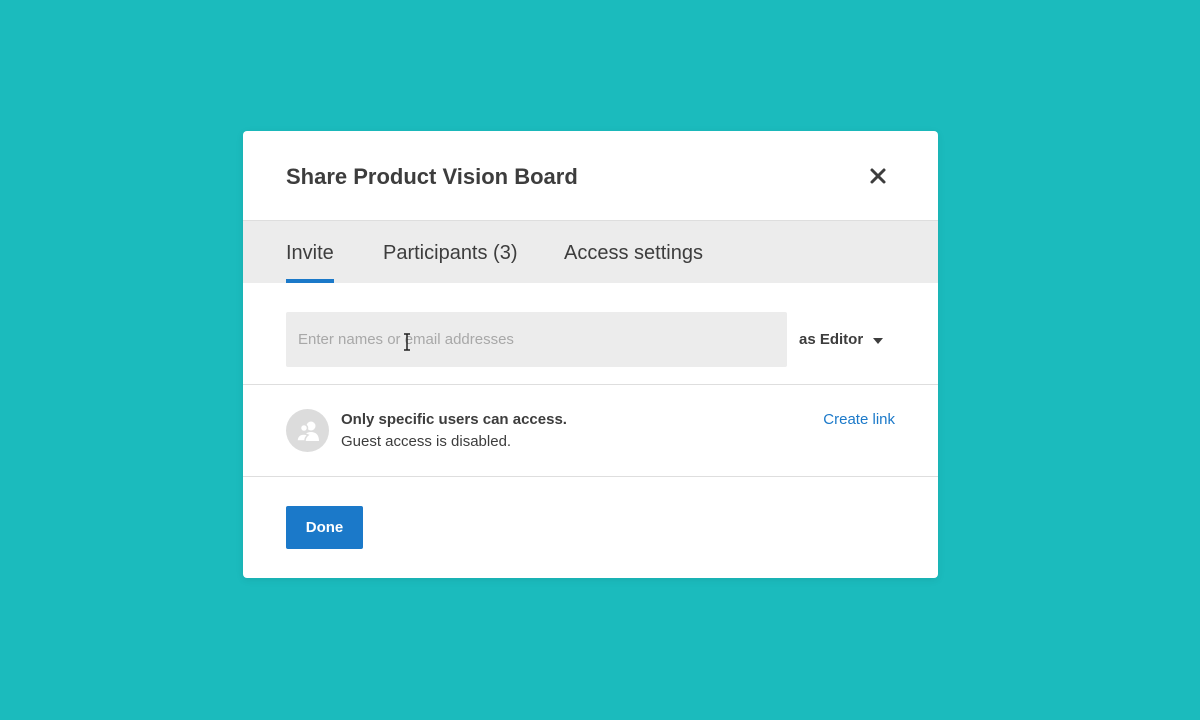 This screenshot has width=1200, height=720. I want to click on caret-down-icon, so click(878, 341).